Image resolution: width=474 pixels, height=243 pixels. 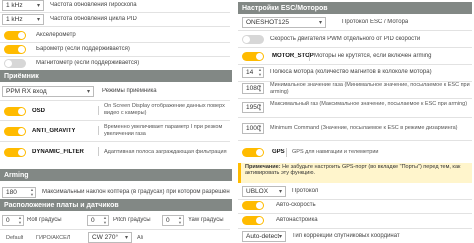 What do you see at coordinates (93, 5) in the screenshot?
I see `gyro-frequency-label: Частота обновления гироскопа` at bounding box center [93, 5].